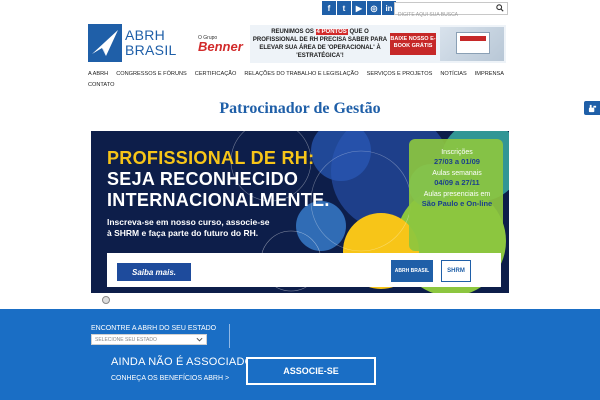 Image resolution: width=600 pixels, height=400 pixels. Describe the element at coordinates (292, 32) in the screenshot. I see `ad-text-before: REUNIMOS OS` at that location.